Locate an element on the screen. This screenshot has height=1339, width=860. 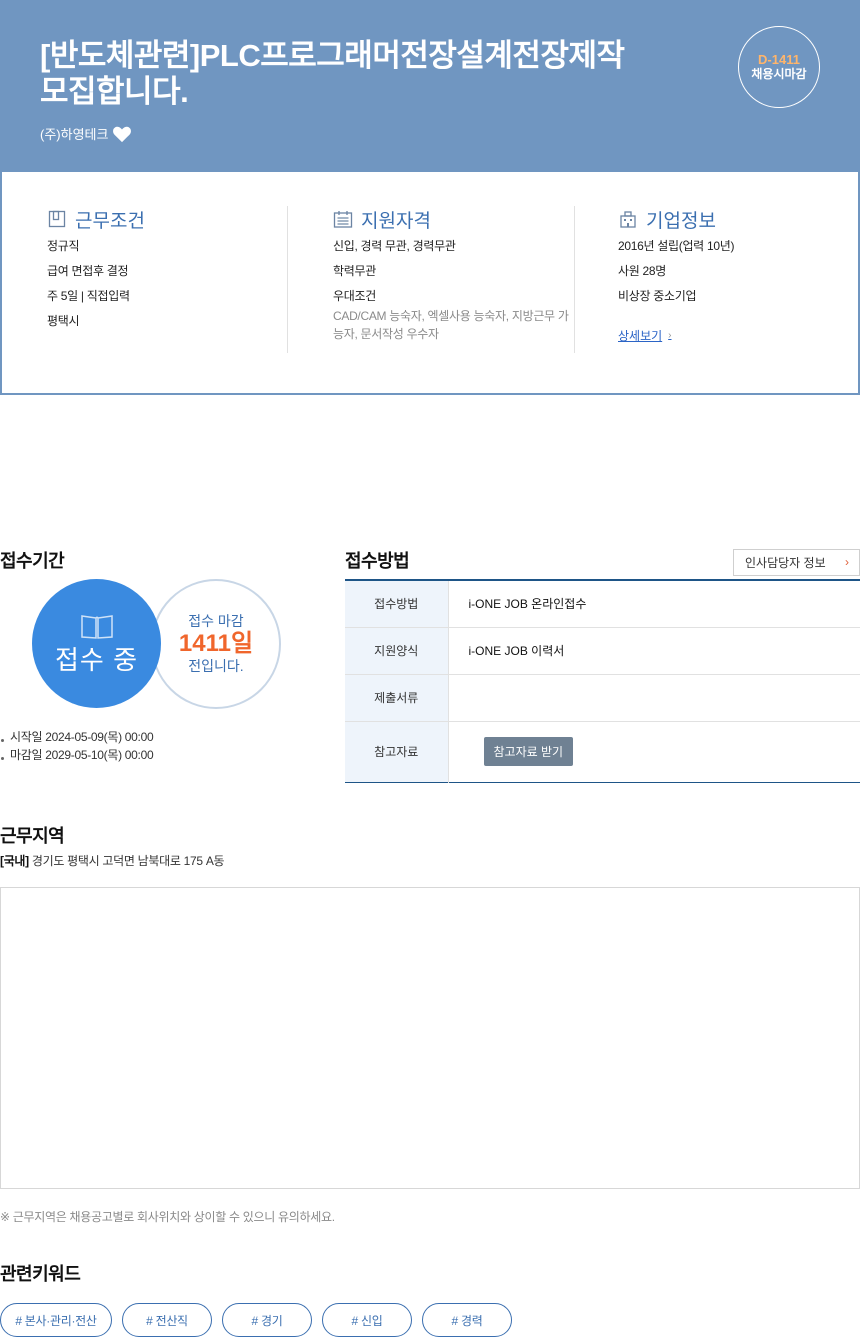
company-info-title: 기업정보 is located at coordinates (681, 221).